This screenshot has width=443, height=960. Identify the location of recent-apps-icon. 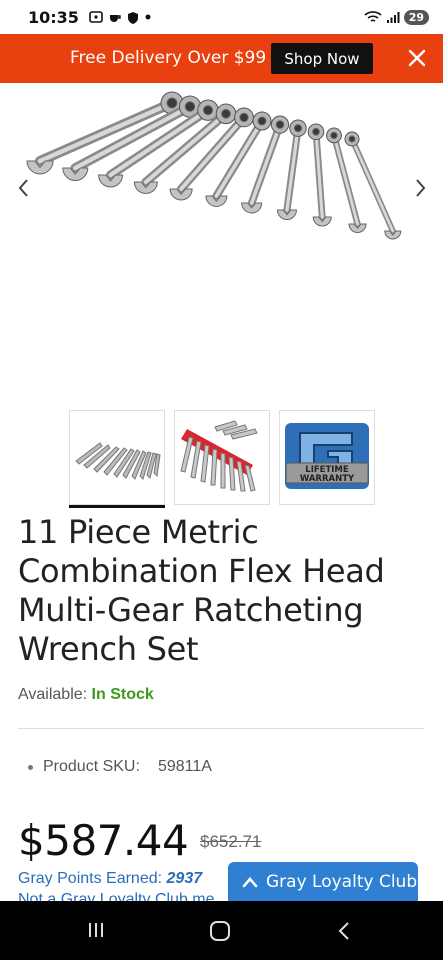
(96, 930).